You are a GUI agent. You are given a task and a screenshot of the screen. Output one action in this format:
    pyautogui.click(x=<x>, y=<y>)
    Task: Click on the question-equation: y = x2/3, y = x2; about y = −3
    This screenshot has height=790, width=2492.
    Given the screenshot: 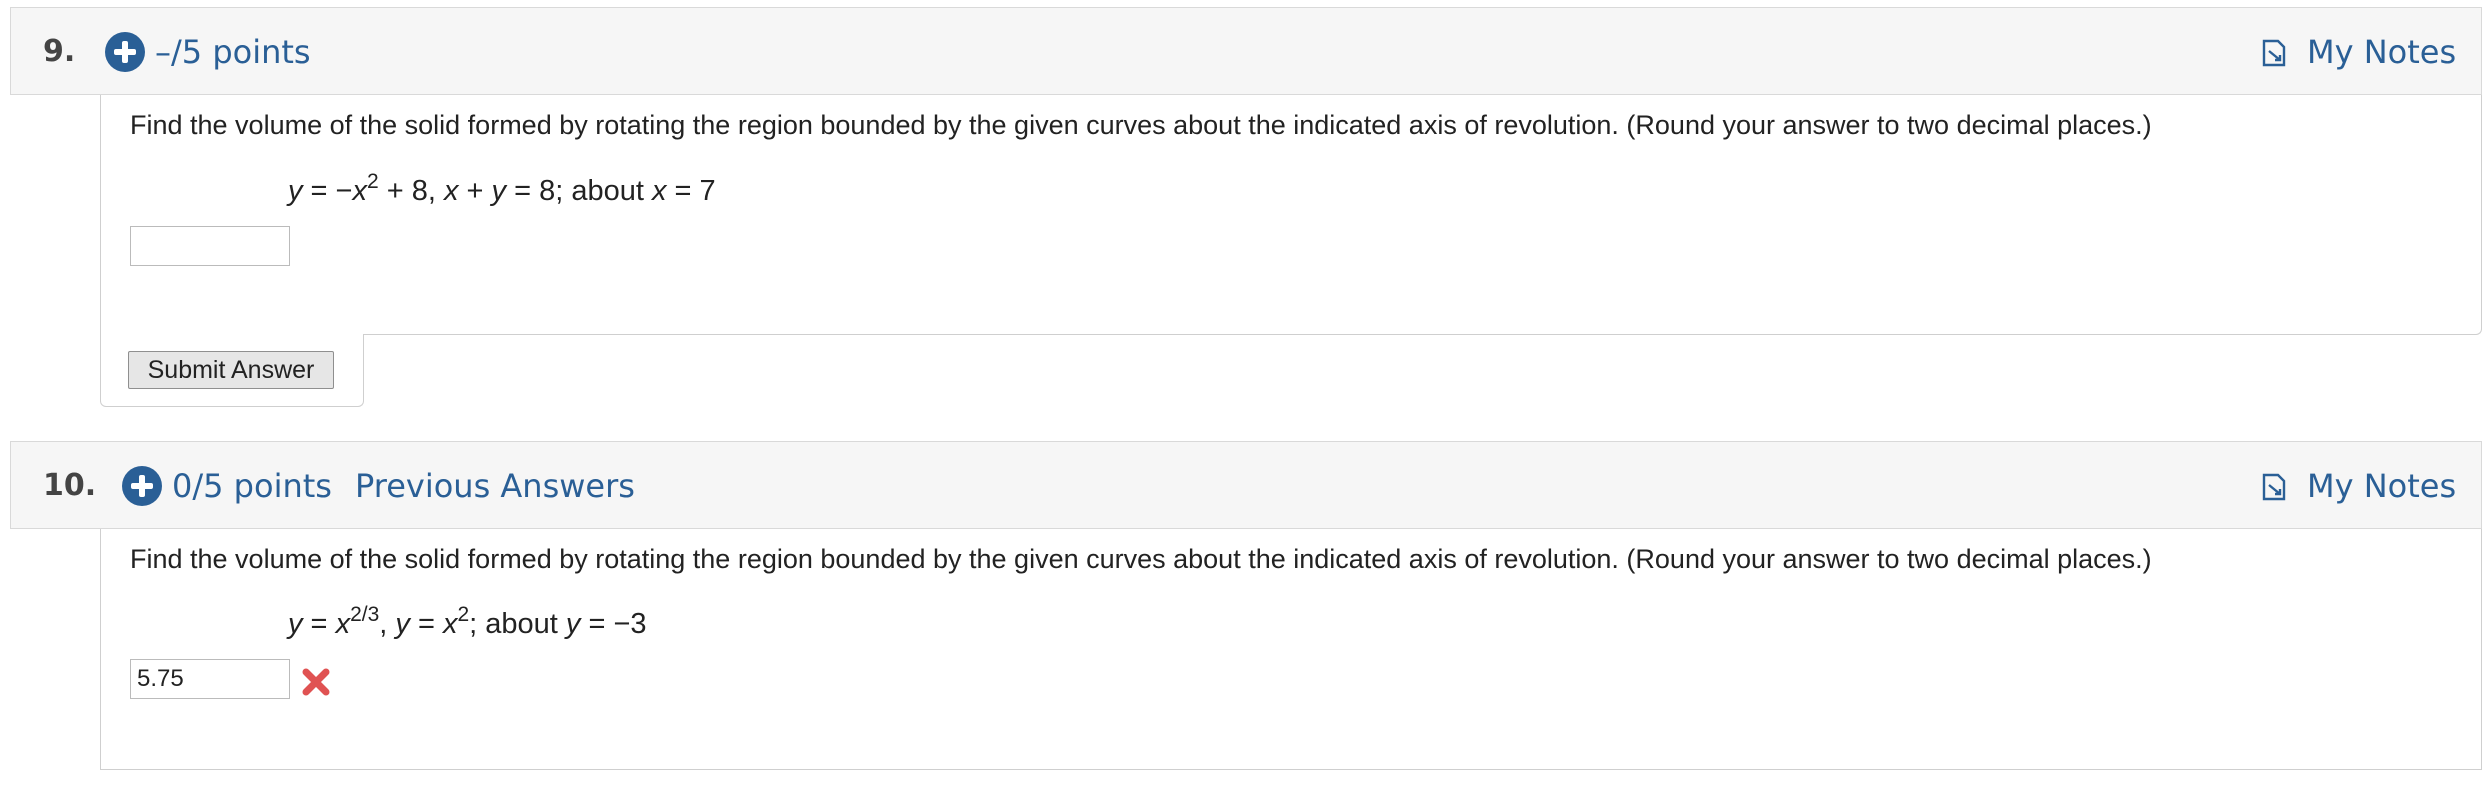 What is the action you would take?
    pyautogui.click(x=467, y=621)
    